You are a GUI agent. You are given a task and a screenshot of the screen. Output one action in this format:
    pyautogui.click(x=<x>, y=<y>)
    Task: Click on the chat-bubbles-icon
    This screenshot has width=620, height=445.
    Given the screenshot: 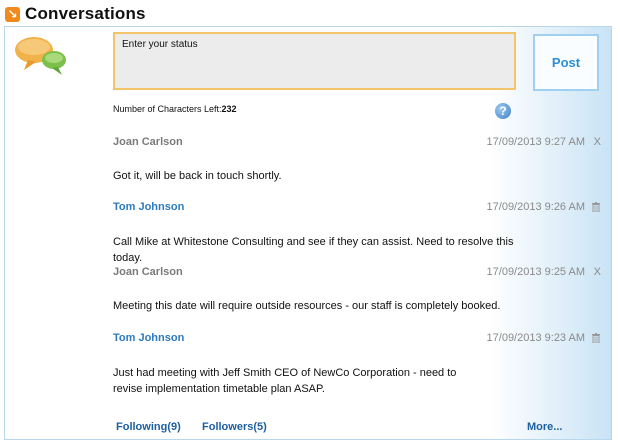 What is the action you would take?
    pyautogui.click(x=40, y=56)
    